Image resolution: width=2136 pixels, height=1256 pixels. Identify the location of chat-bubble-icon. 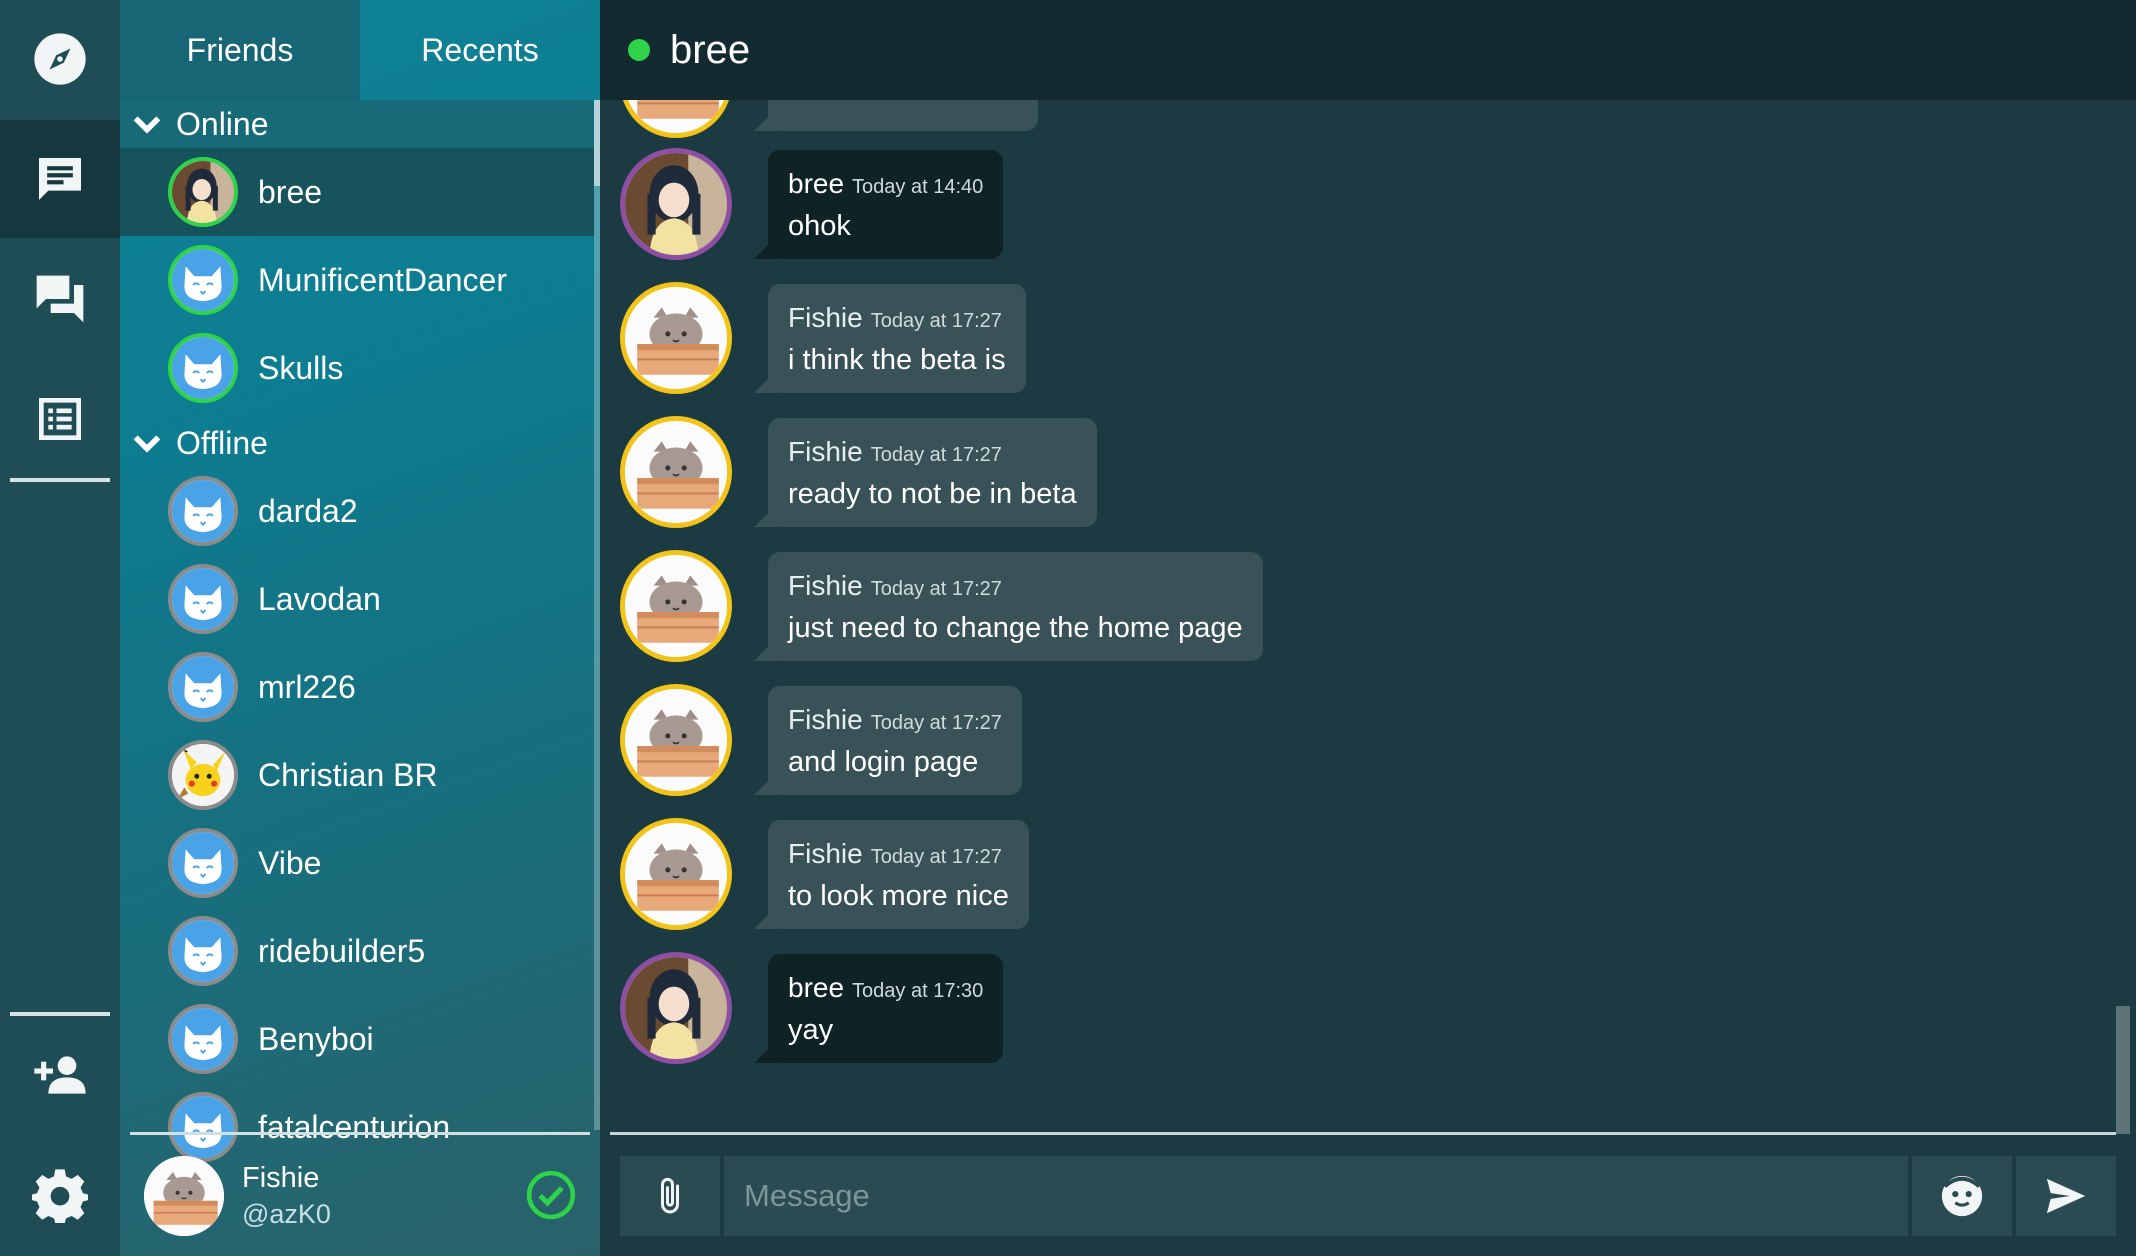
(60, 179).